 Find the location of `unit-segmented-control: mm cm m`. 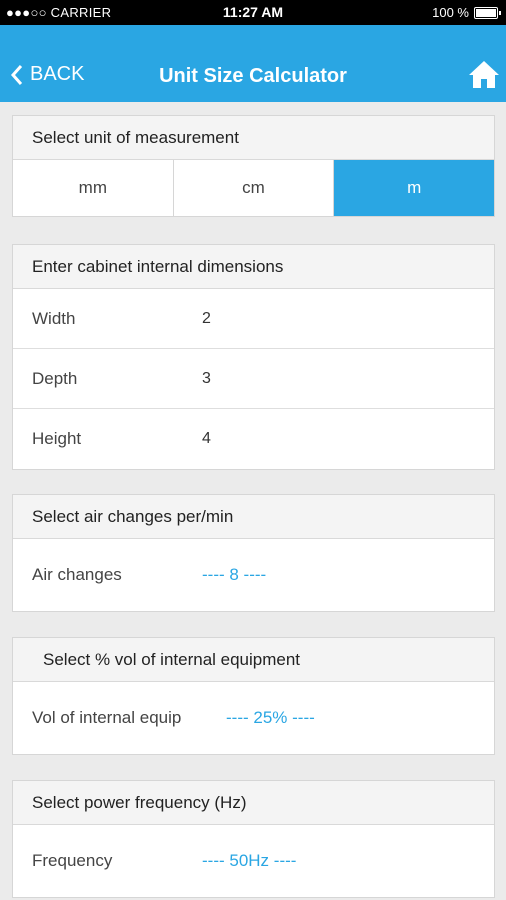

unit-segmented-control: mm cm m is located at coordinates (254, 188).